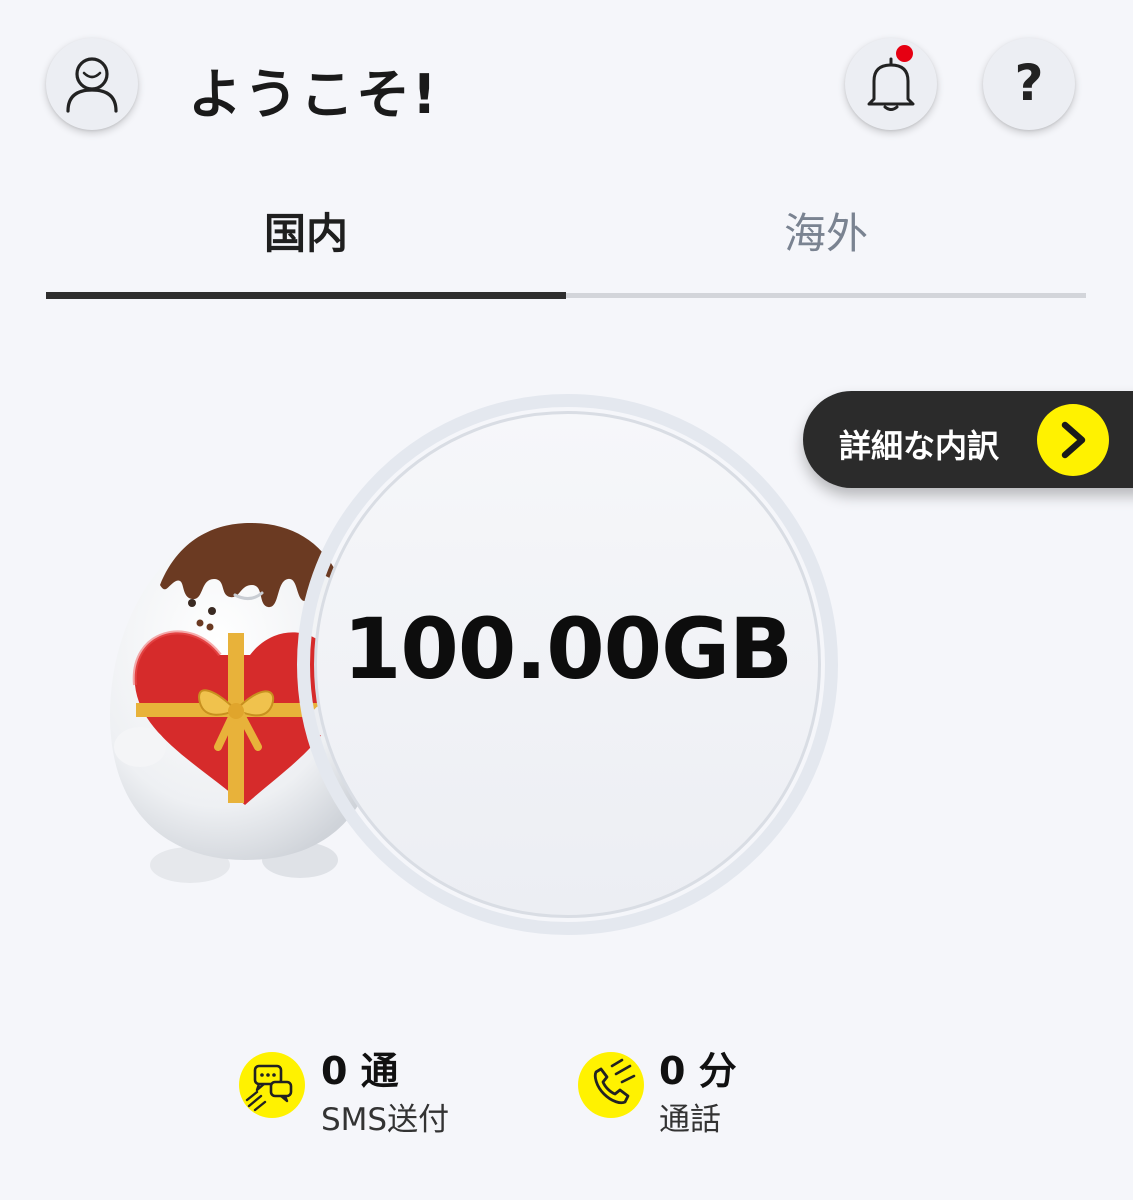  I want to click on notification-badge, so click(904, 53).